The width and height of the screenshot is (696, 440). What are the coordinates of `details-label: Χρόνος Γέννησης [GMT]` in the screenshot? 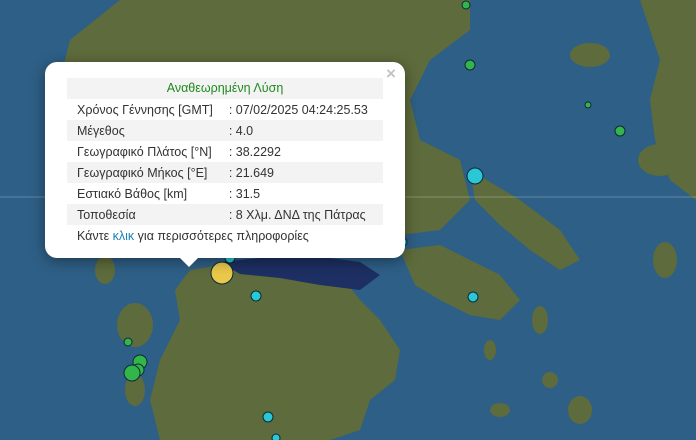 It's located at (145, 109).